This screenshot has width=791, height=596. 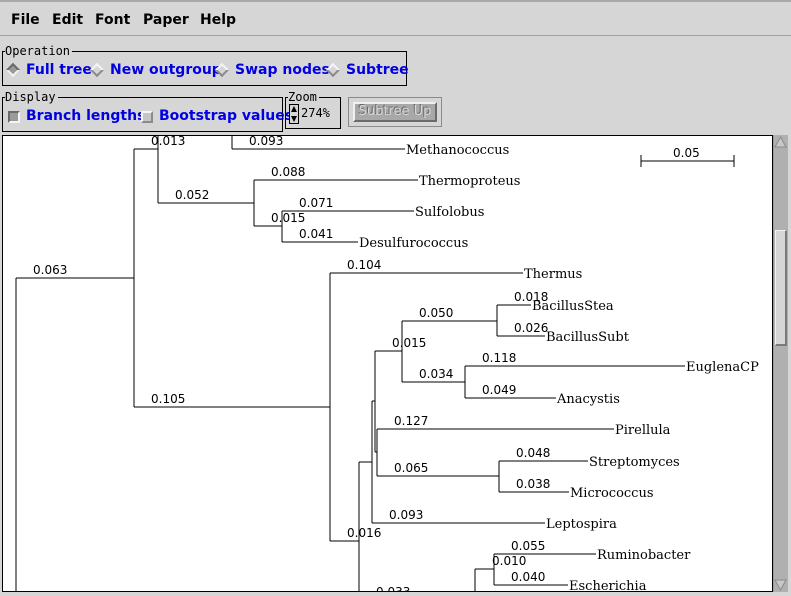 What do you see at coordinates (499, 358) in the screenshot?
I see `branch-length-label: 0.118` at bounding box center [499, 358].